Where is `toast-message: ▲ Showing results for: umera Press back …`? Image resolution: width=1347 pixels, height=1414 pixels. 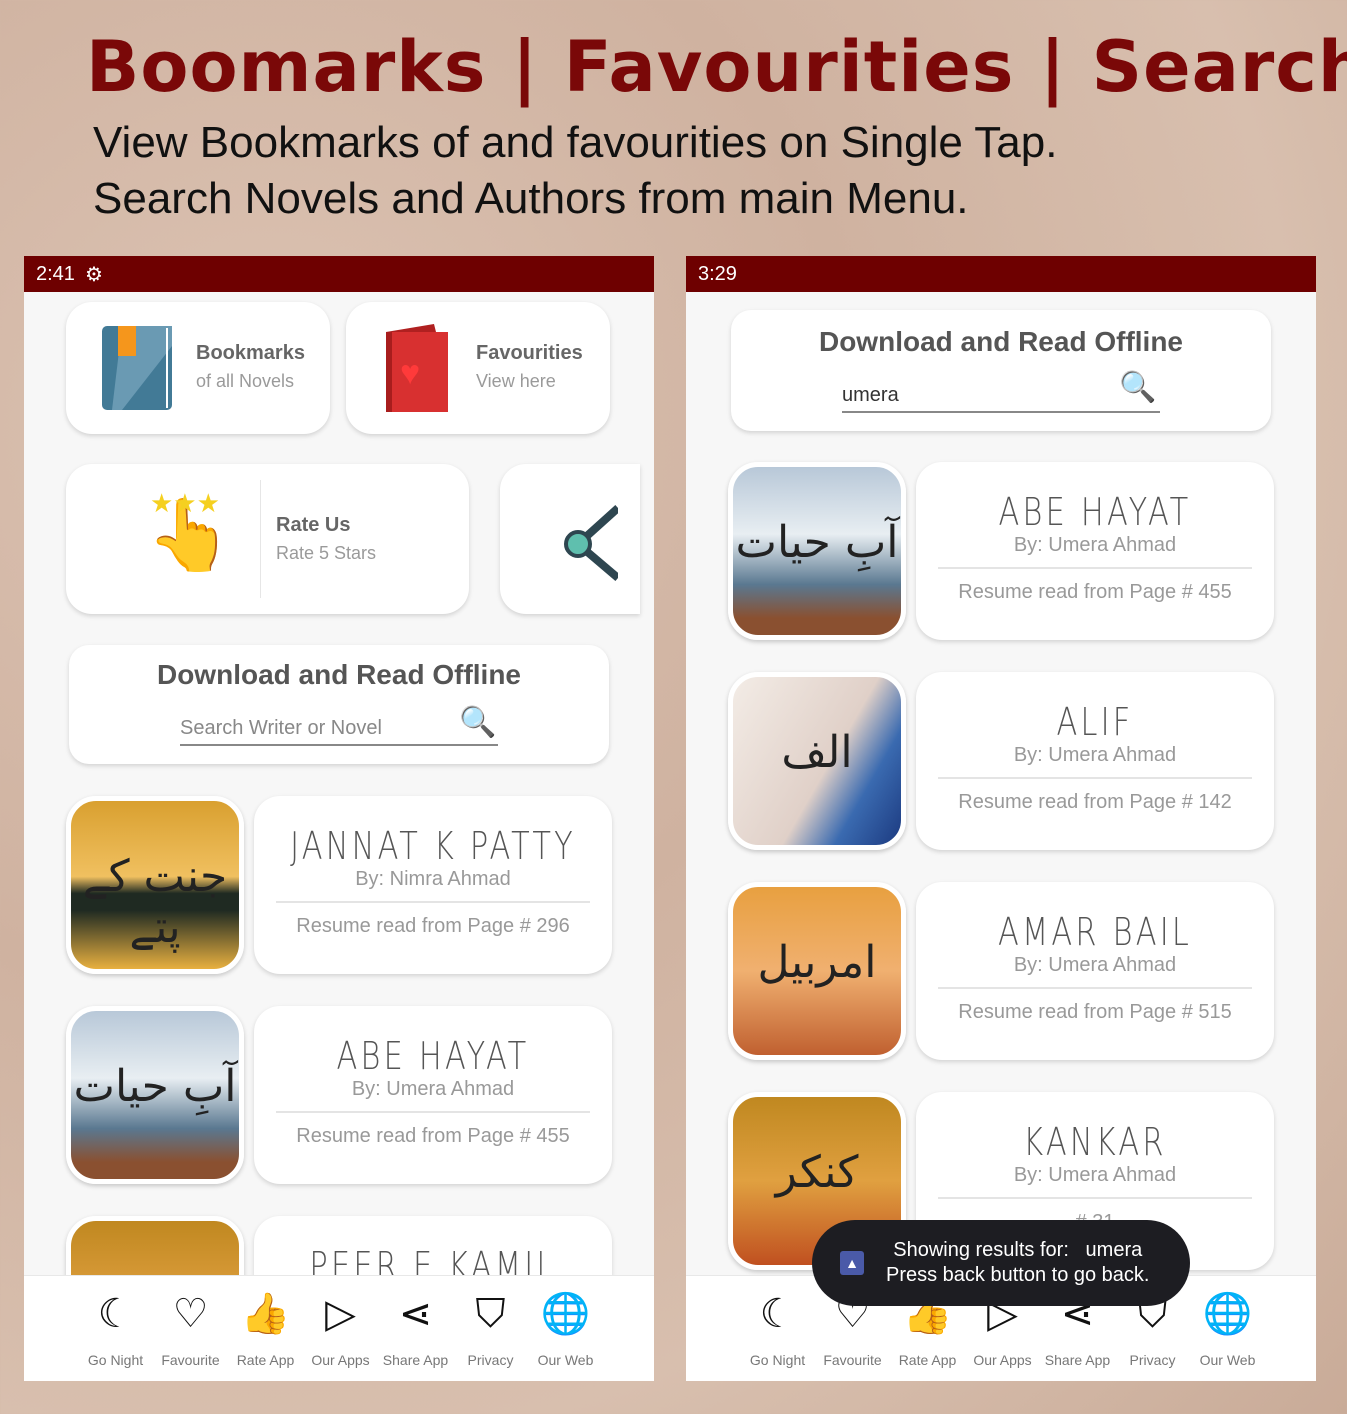
toast-message: ▲ Showing results for: umera Press back … is located at coordinates (1001, 1263).